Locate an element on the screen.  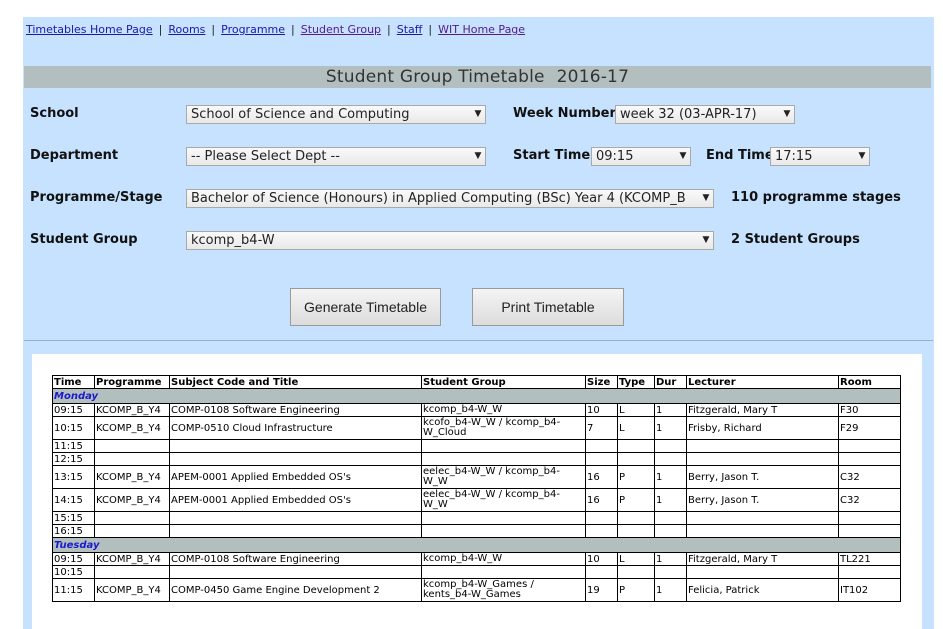
column-header: Dur is located at coordinates (670, 382).